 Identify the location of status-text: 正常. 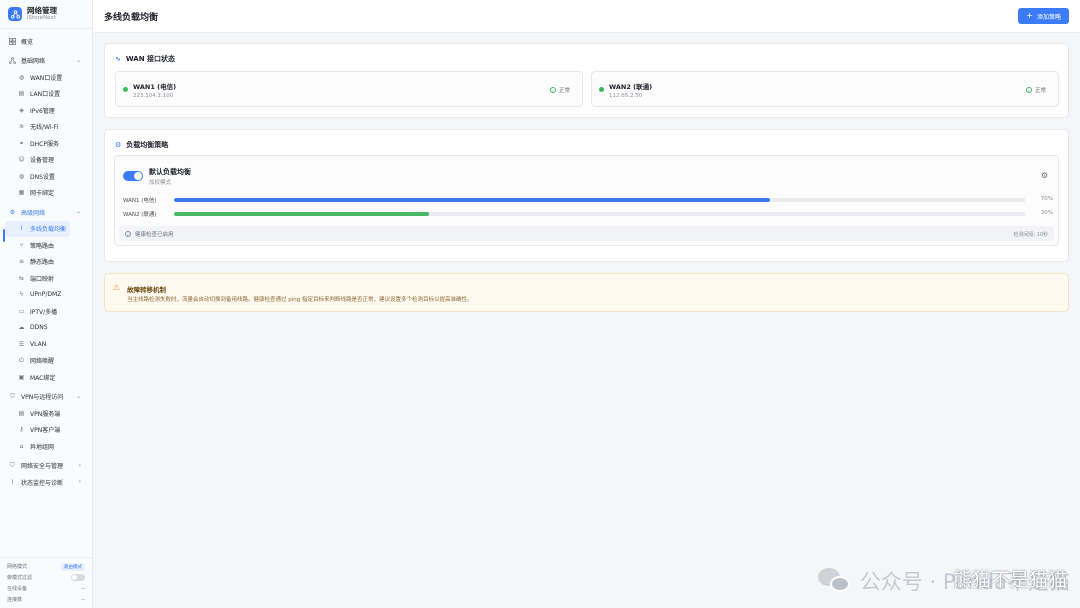
(564, 91).